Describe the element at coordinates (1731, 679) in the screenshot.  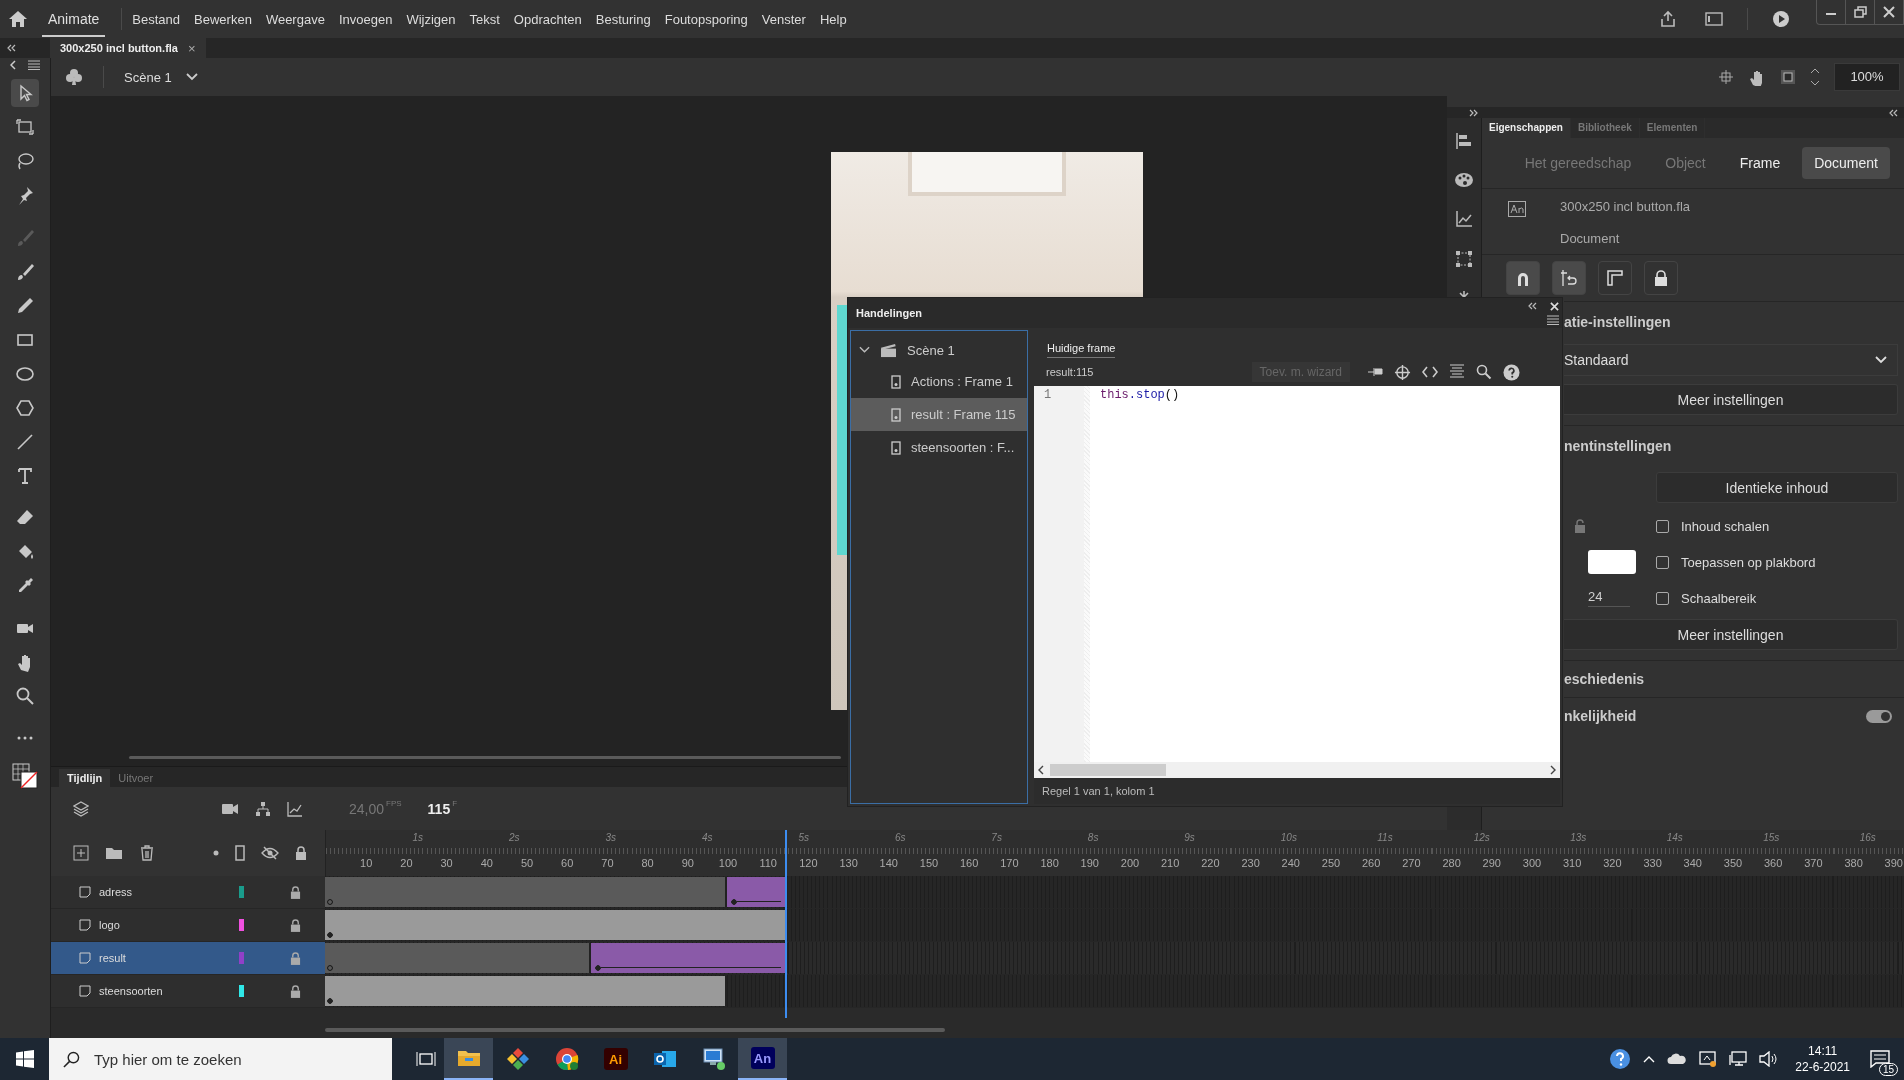
I see `section-heading: eschiedenis` at that location.